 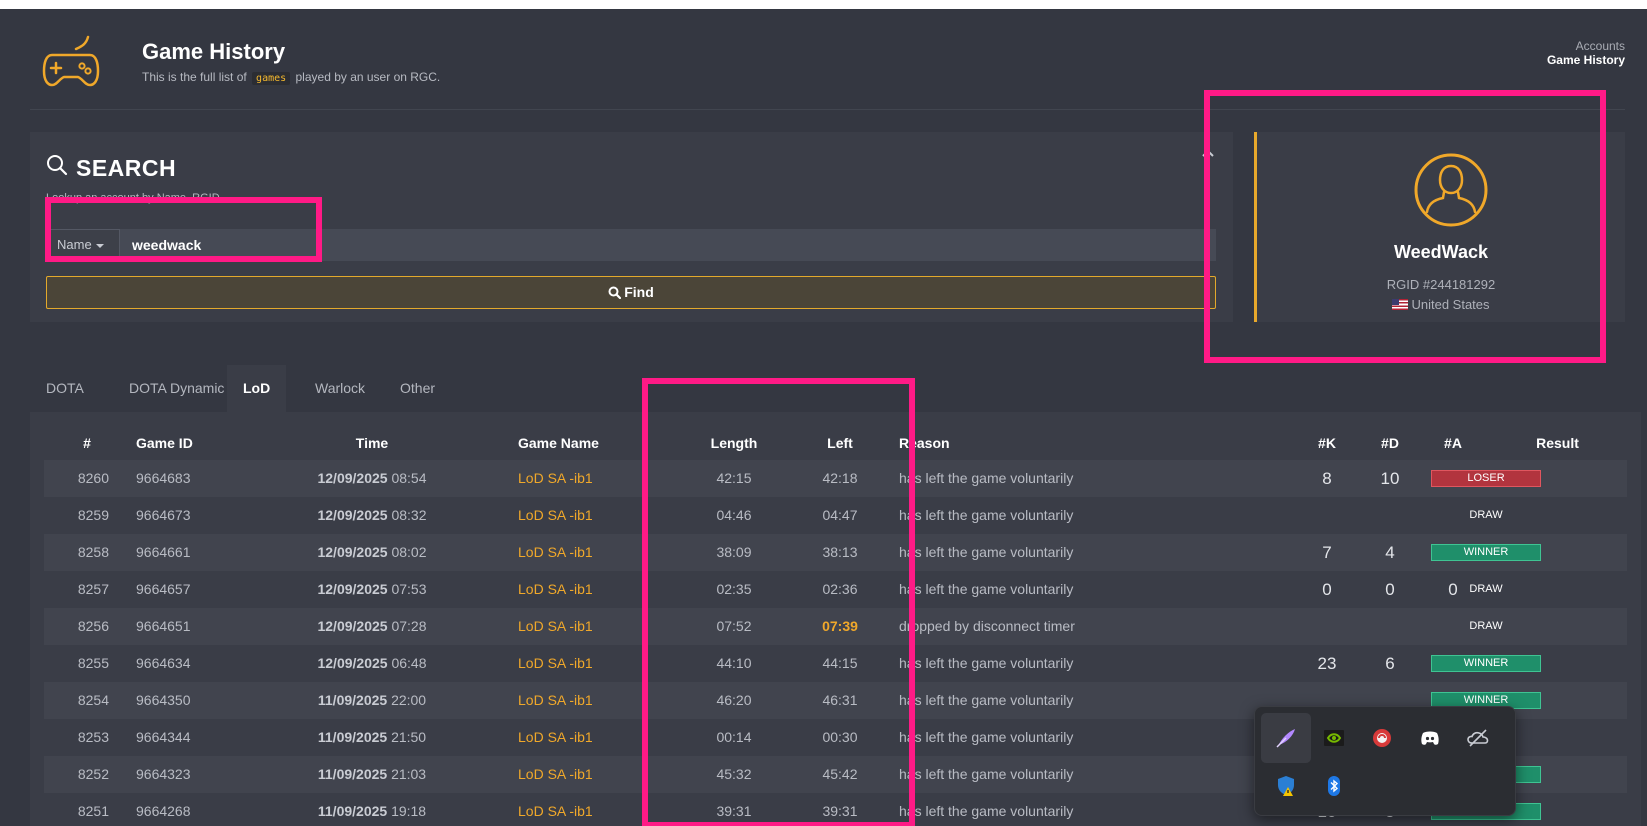 What do you see at coordinates (163, 700) in the screenshot?
I see `row-game-id: 9664350` at bounding box center [163, 700].